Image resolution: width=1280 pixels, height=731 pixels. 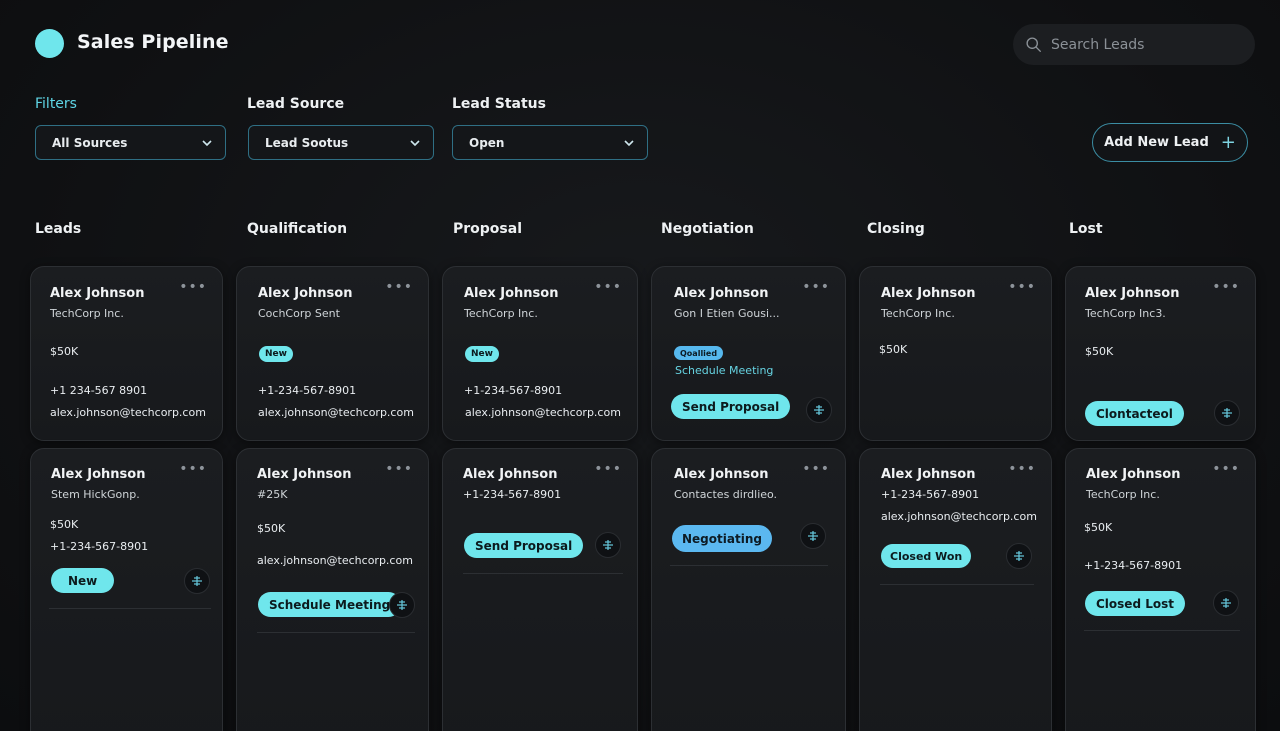 What do you see at coordinates (307, 142) in the screenshot?
I see `lead-source-value: Lead Sootus` at bounding box center [307, 142].